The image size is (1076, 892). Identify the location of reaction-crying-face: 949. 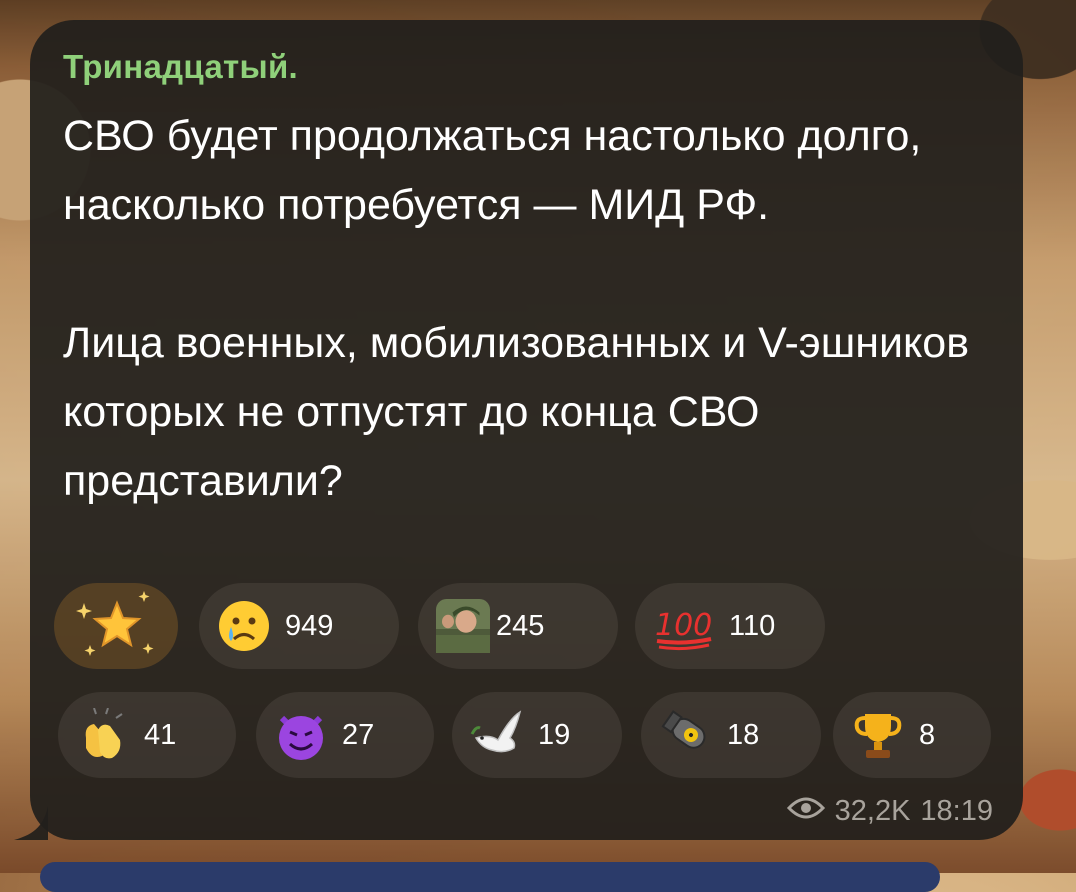
(299, 626).